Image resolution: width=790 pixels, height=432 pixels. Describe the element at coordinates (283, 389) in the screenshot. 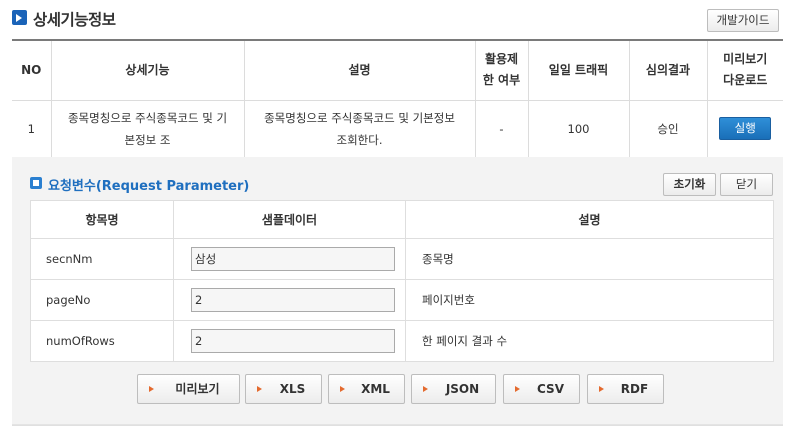

I see `xls-button: XLS` at that location.